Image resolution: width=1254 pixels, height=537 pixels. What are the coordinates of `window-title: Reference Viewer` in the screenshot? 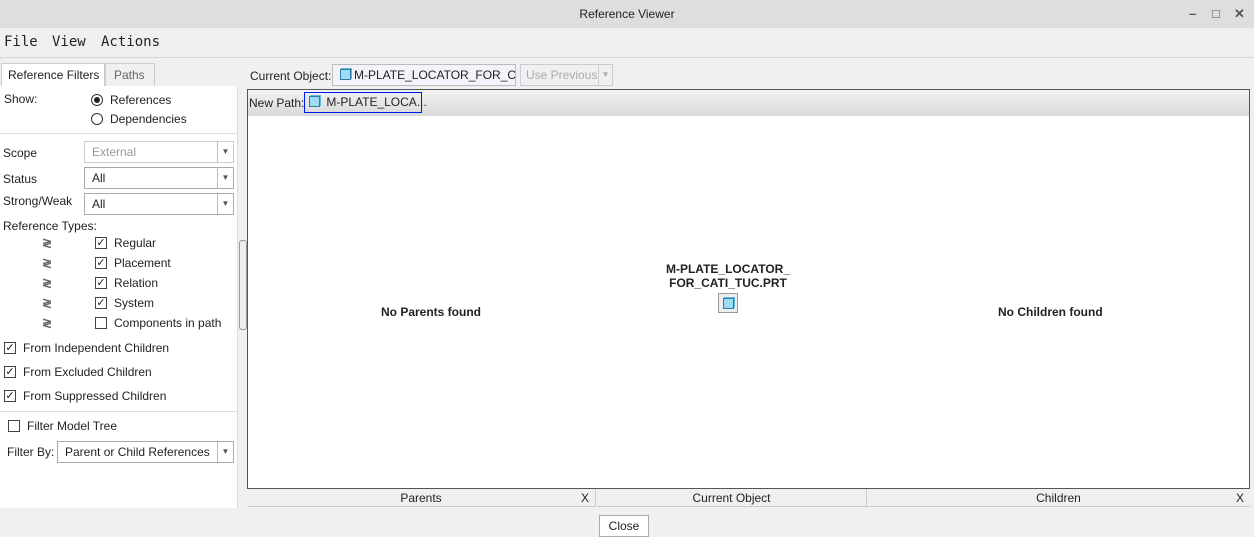 It's located at (627, 14).